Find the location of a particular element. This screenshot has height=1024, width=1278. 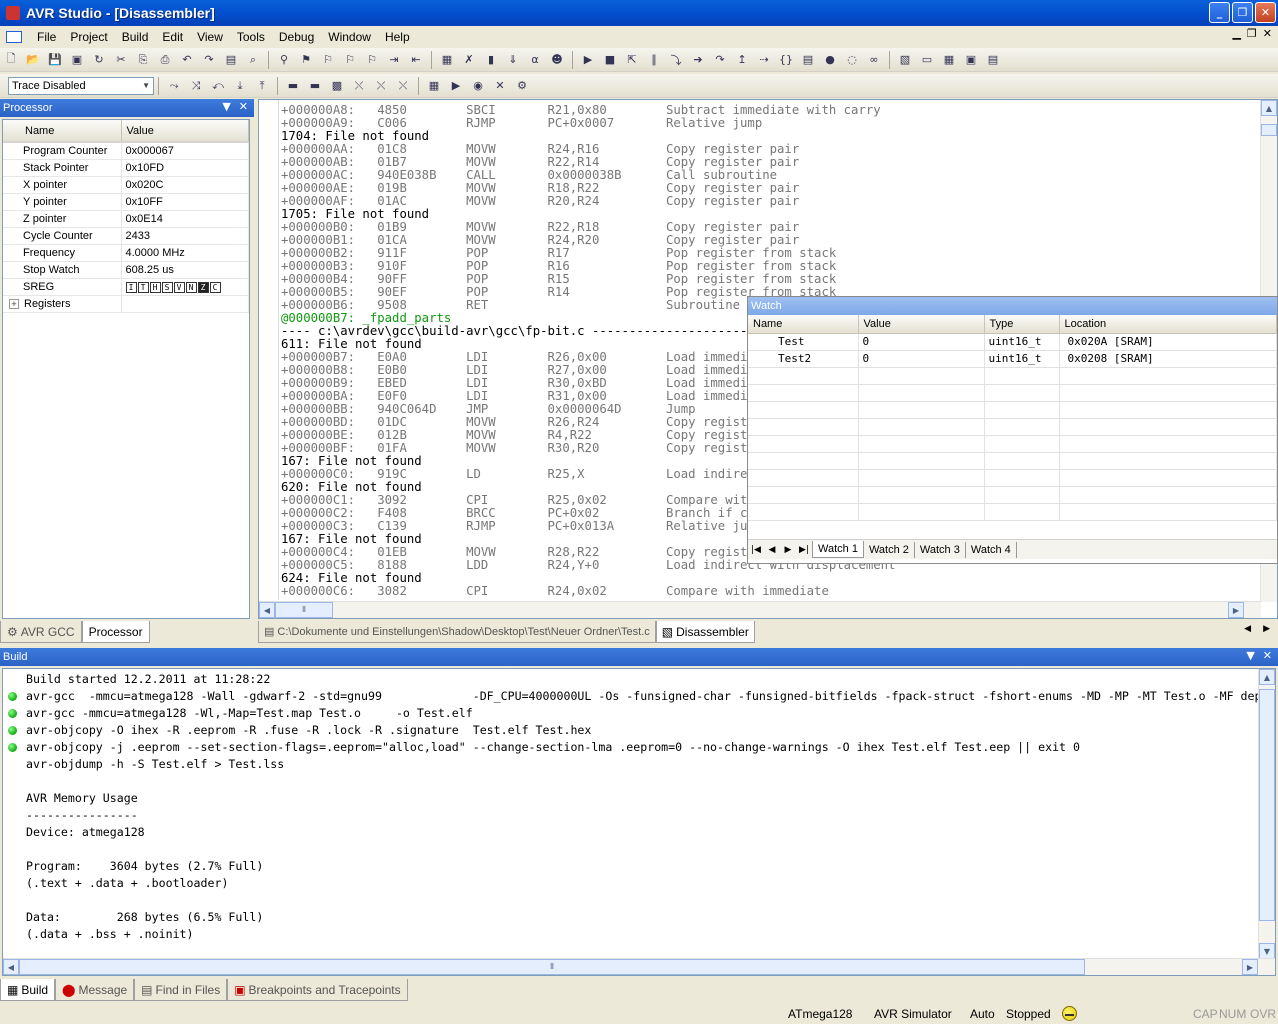

table-row: Stop Watch 608.25 us is located at coordinates (126, 270).